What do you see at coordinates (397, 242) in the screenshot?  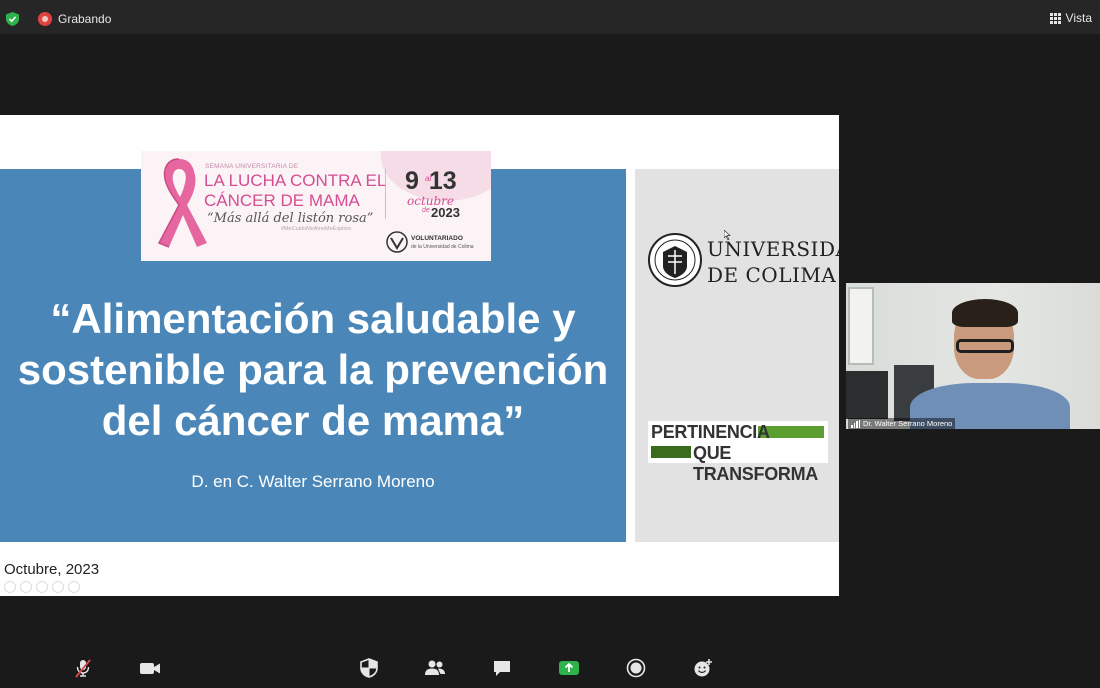 I see `voluntariado-logo-icon` at bounding box center [397, 242].